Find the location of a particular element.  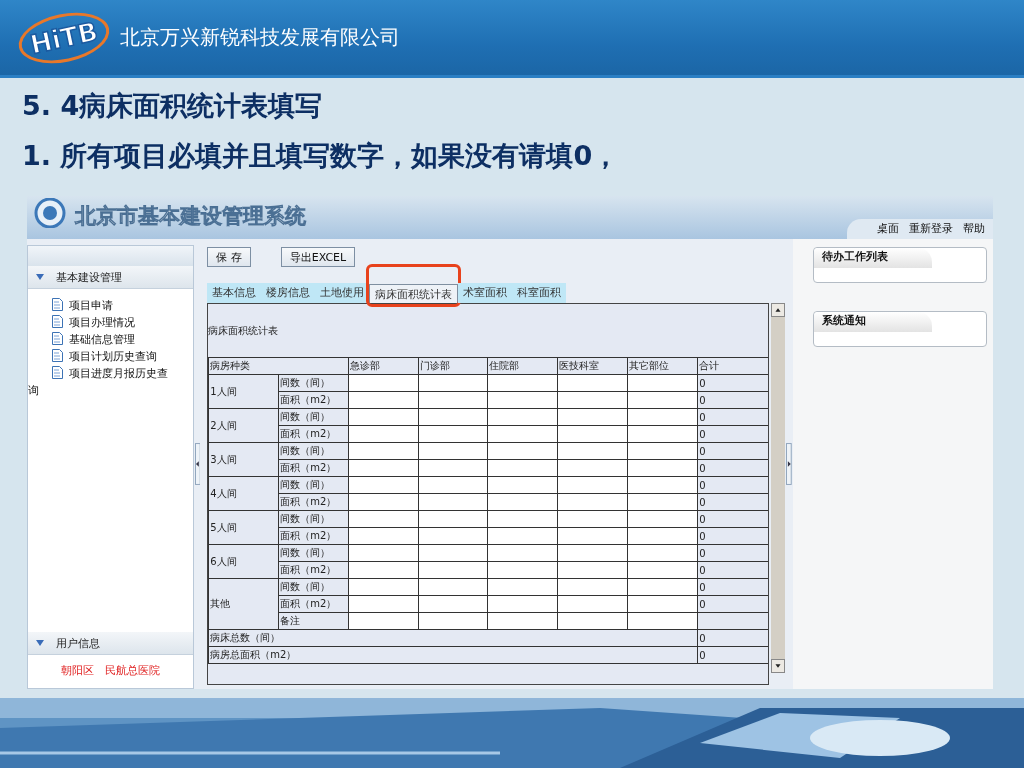

slide-heading: 5. 4病床面积统计表填写 is located at coordinates (172, 106).